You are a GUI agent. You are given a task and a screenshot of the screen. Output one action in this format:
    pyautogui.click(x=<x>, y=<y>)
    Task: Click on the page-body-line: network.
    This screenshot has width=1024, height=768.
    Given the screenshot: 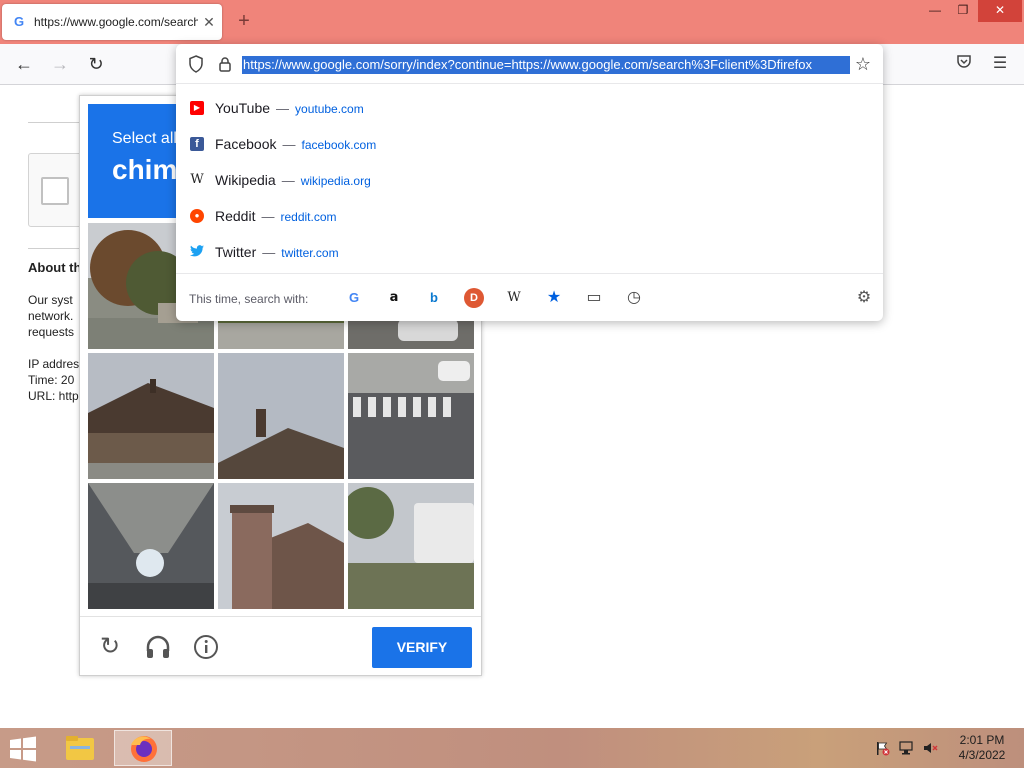 What is the action you would take?
    pyautogui.click(x=51, y=316)
    